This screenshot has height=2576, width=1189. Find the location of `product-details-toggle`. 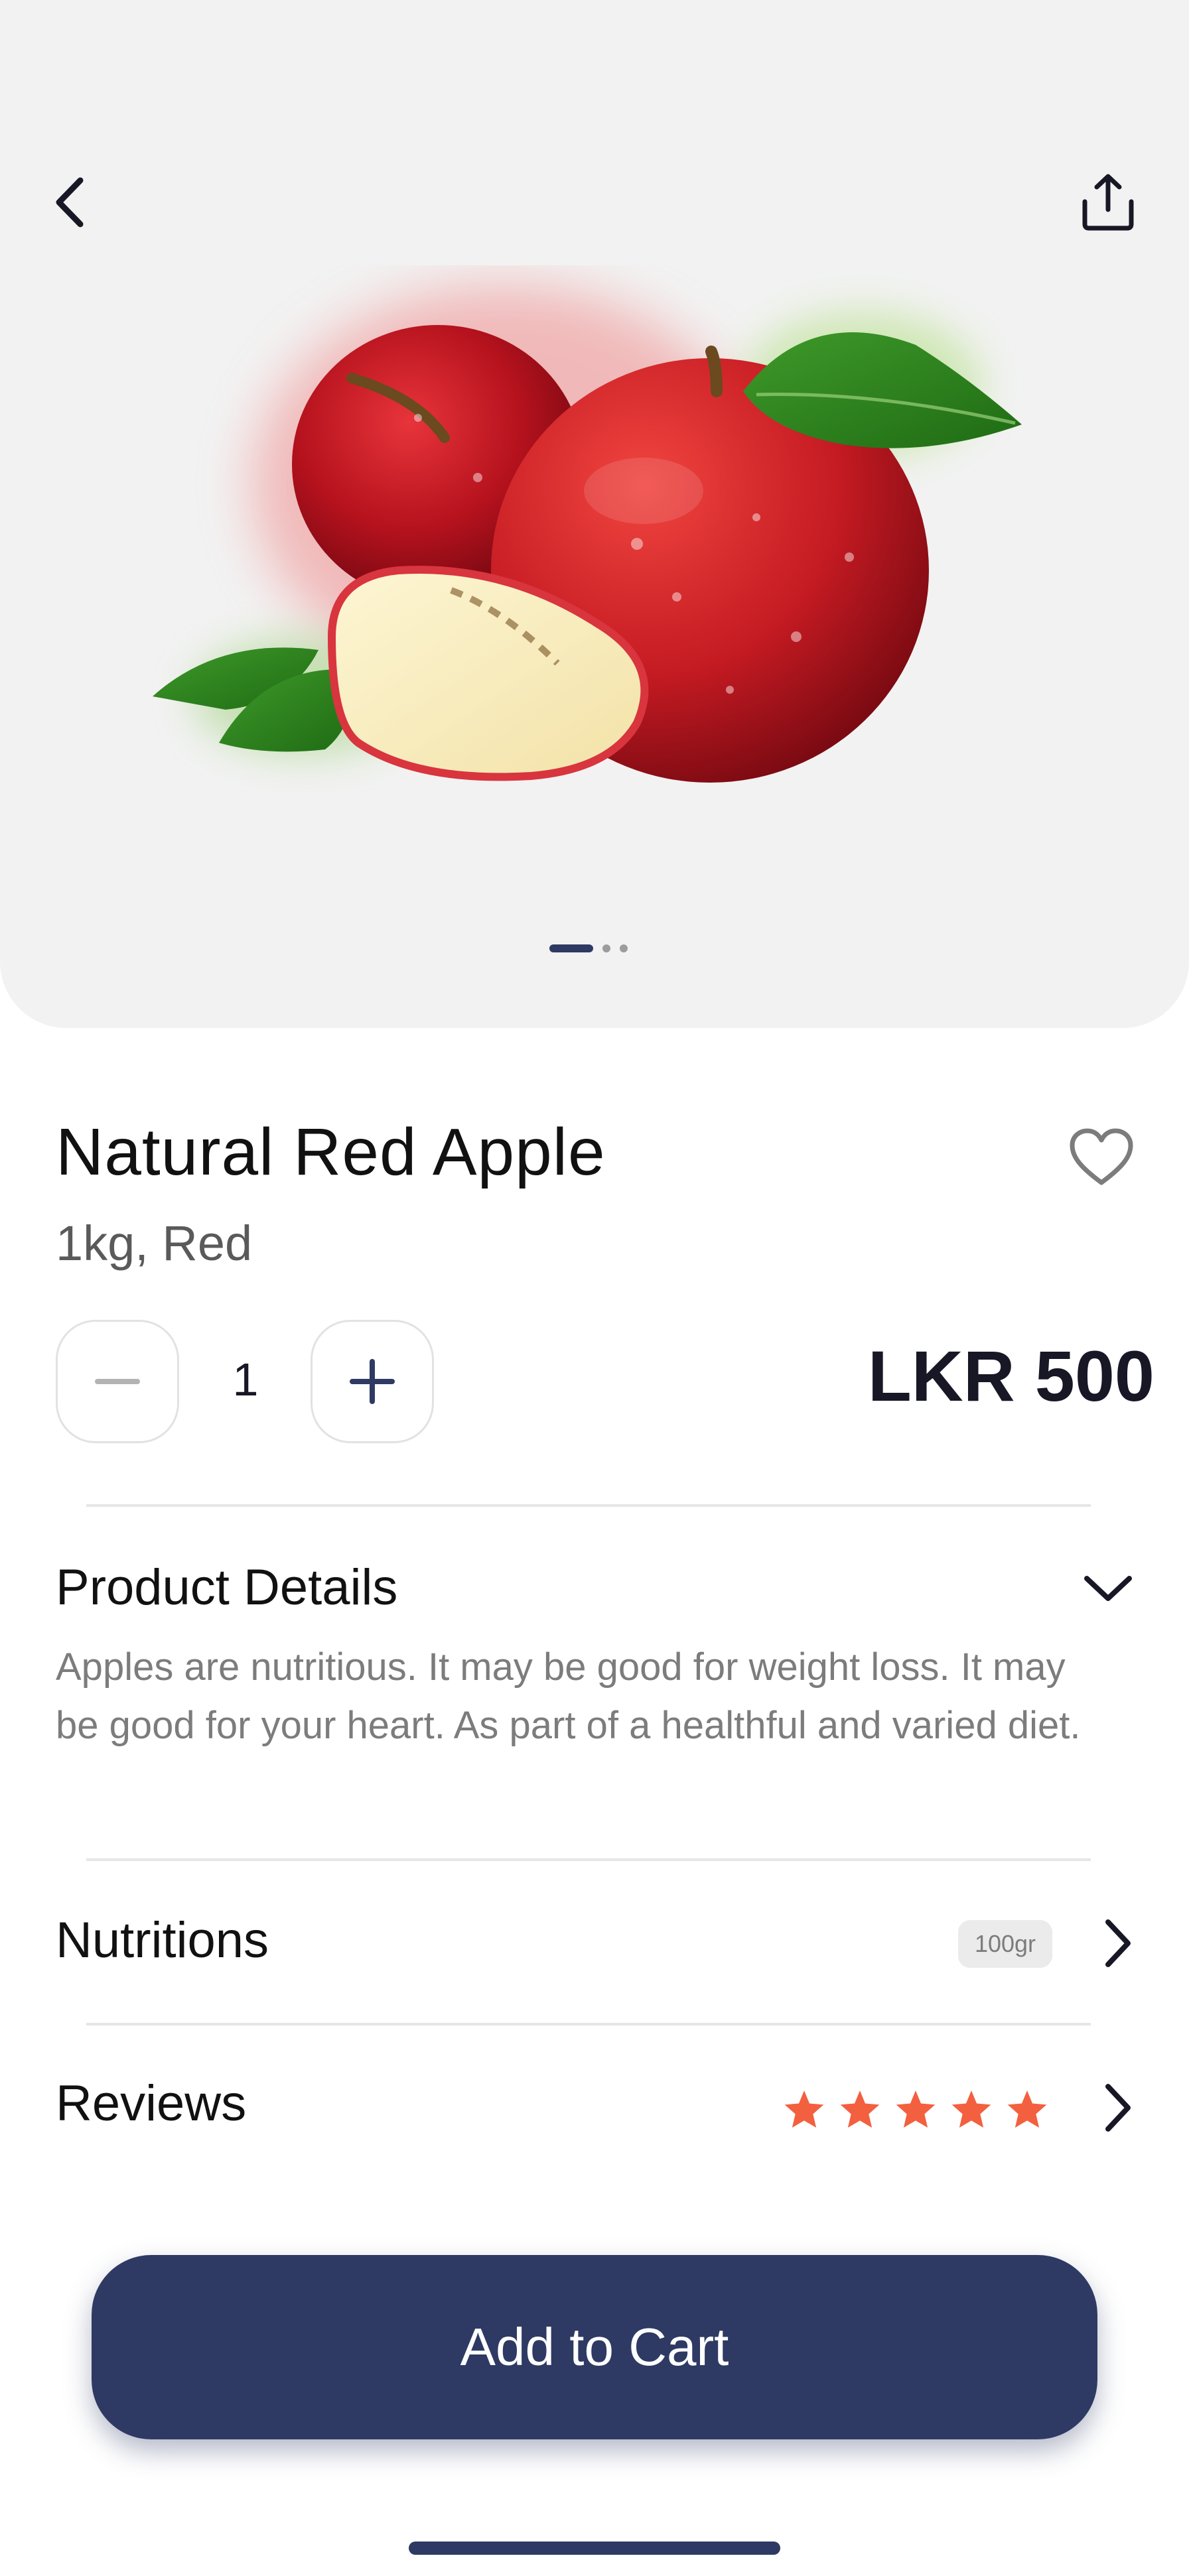

product-details-toggle is located at coordinates (1108, 1589).